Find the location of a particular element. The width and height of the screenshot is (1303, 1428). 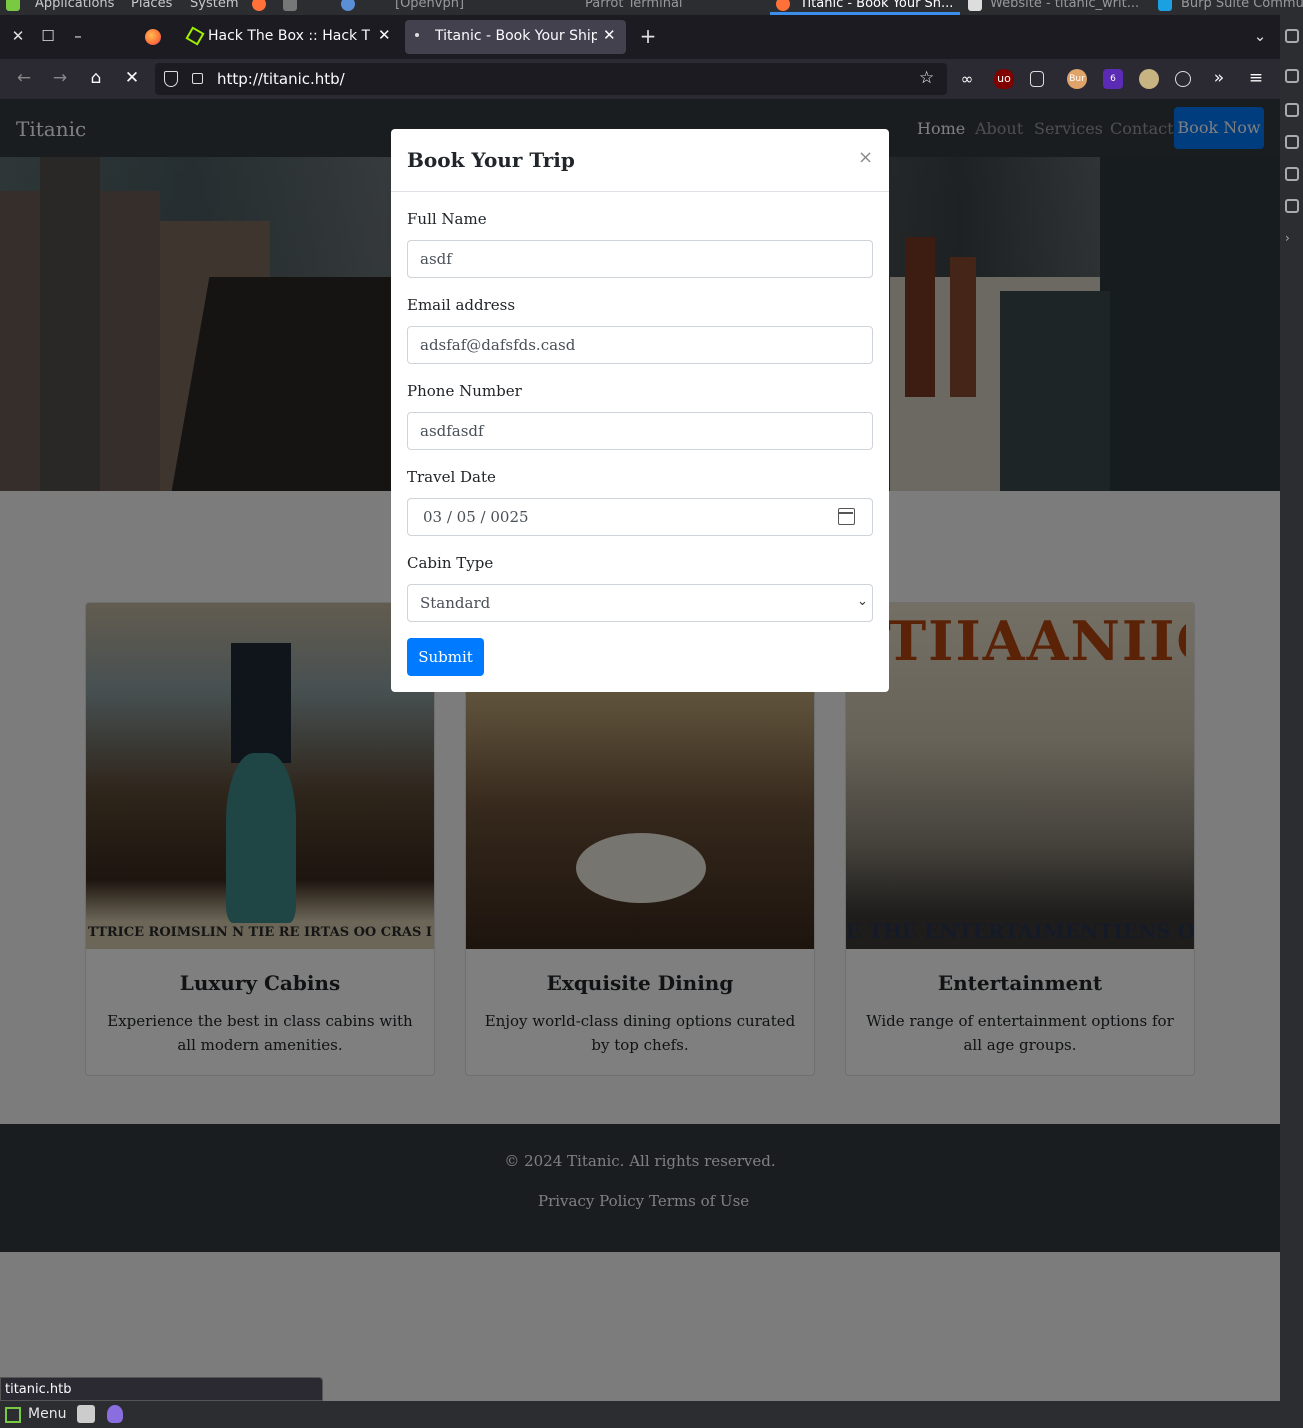

cabin-type-select: Standard ⌄ is located at coordinates (640, 603).